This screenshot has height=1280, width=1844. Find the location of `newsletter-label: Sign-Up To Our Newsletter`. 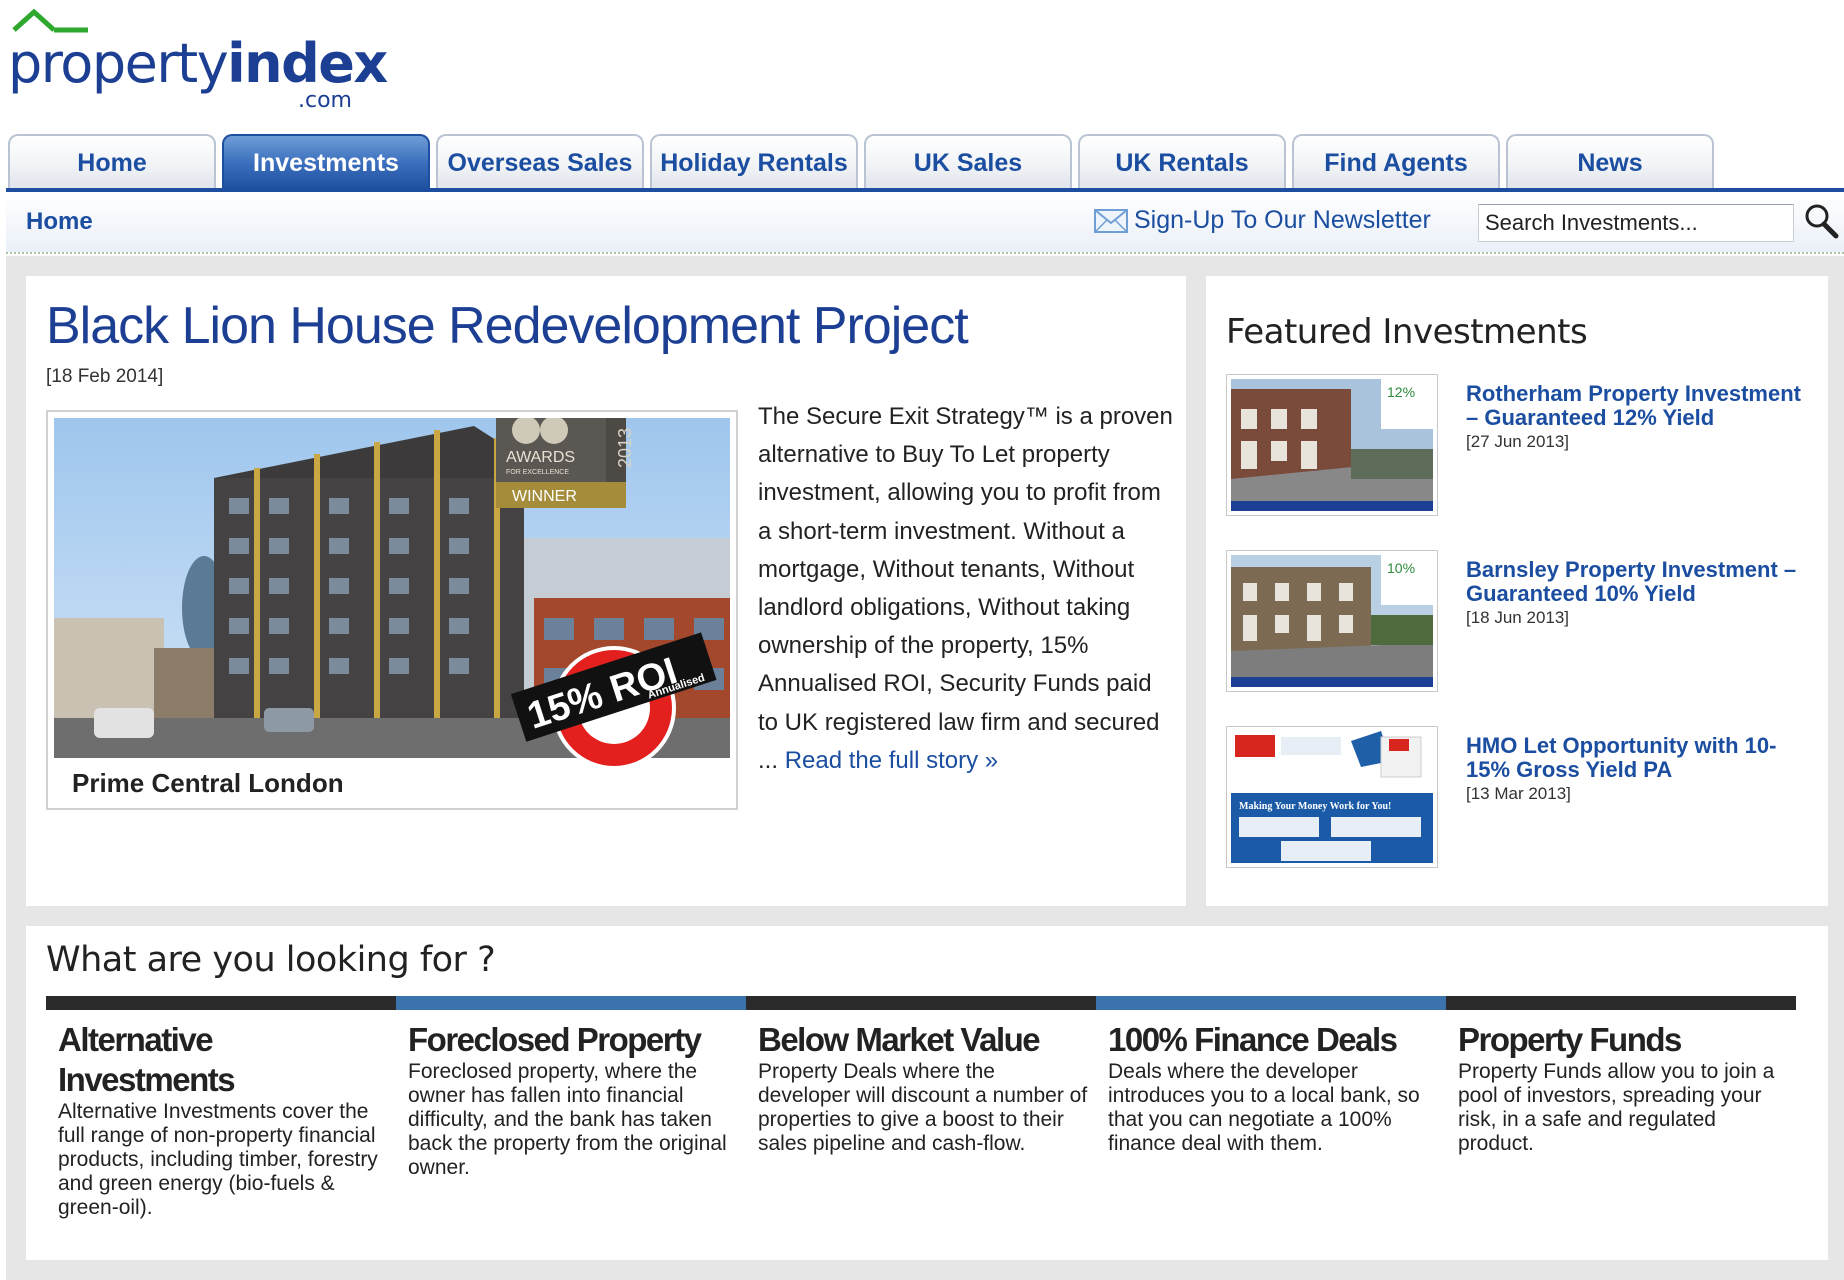

newsletter-label: Sign-Up To Our Newsletter is located at coordinates (1282, 220).